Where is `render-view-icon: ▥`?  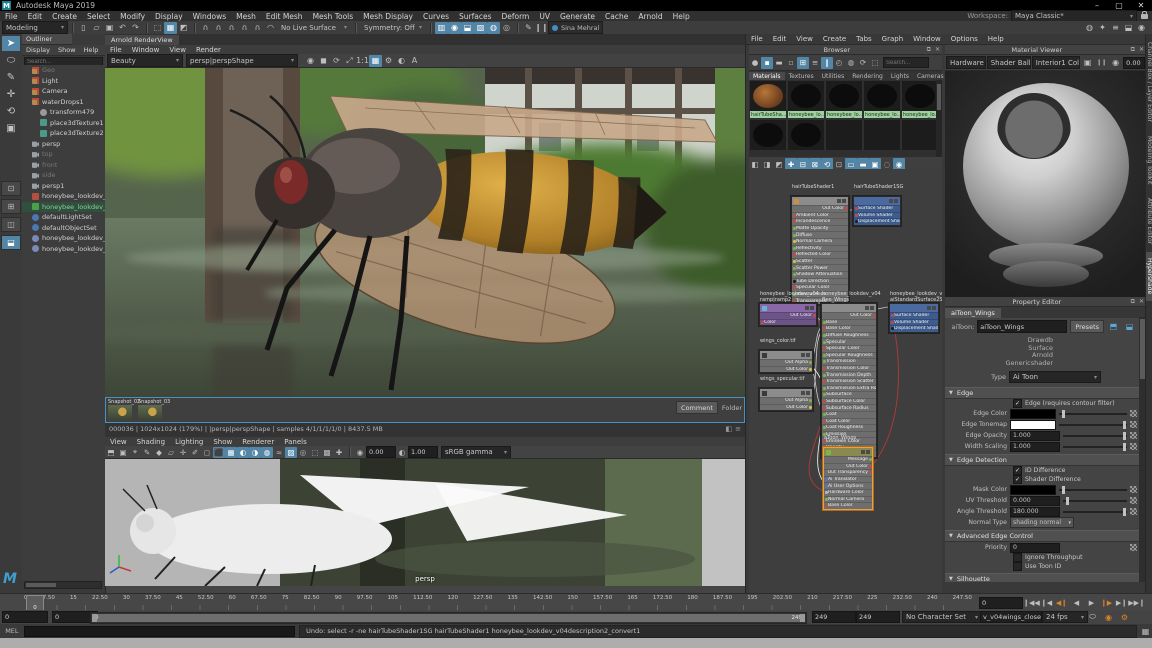 render-view-icon: ▥ is located at coordinates (441, 27).